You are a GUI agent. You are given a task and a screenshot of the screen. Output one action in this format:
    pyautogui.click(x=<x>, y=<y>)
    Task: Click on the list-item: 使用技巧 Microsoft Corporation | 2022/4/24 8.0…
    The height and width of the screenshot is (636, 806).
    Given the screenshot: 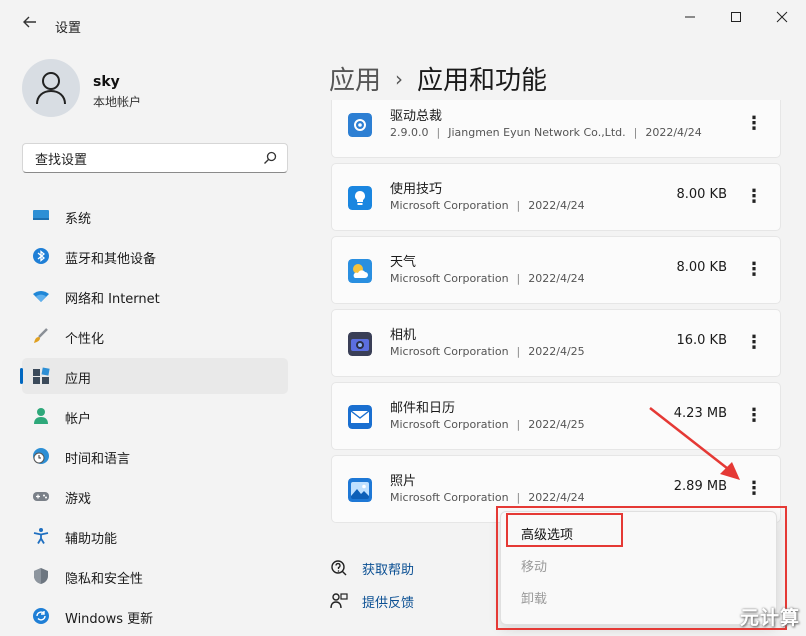 What is the action you would take?
    pyautogui.click(x=556, y=197)
    